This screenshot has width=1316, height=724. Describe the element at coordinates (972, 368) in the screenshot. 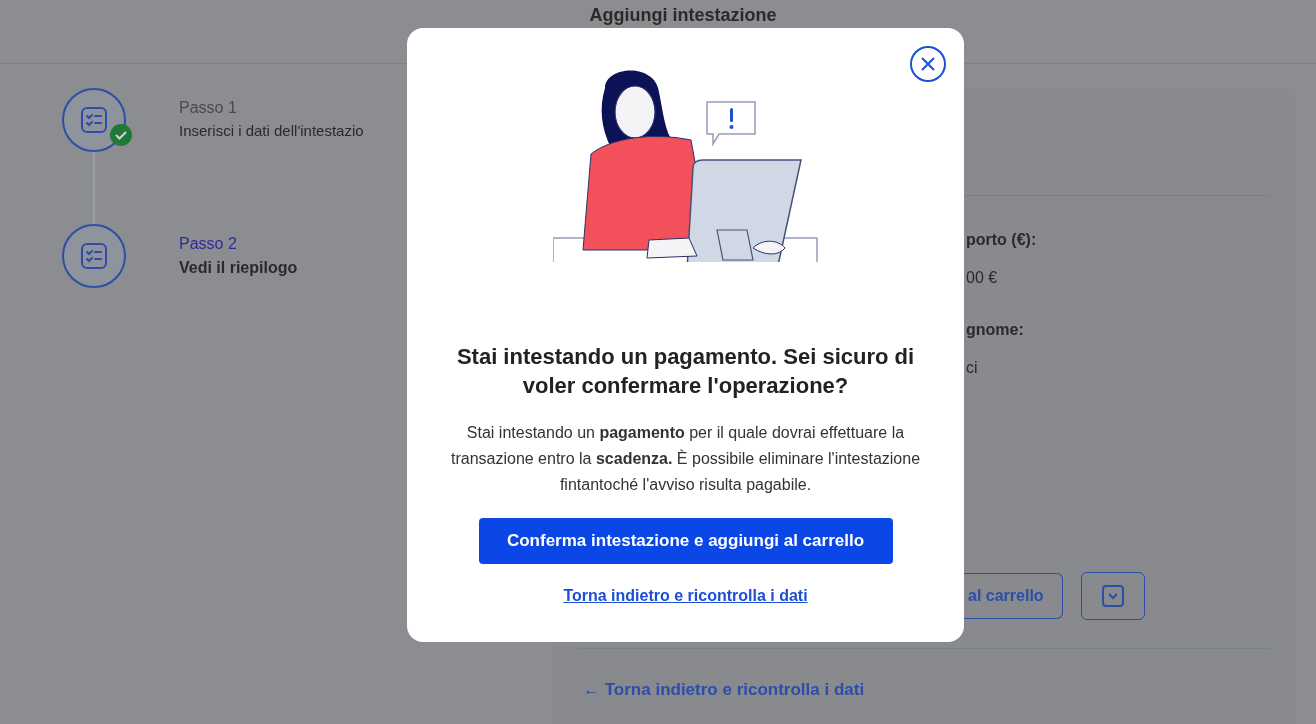

I see `field-value: ci` at that location.